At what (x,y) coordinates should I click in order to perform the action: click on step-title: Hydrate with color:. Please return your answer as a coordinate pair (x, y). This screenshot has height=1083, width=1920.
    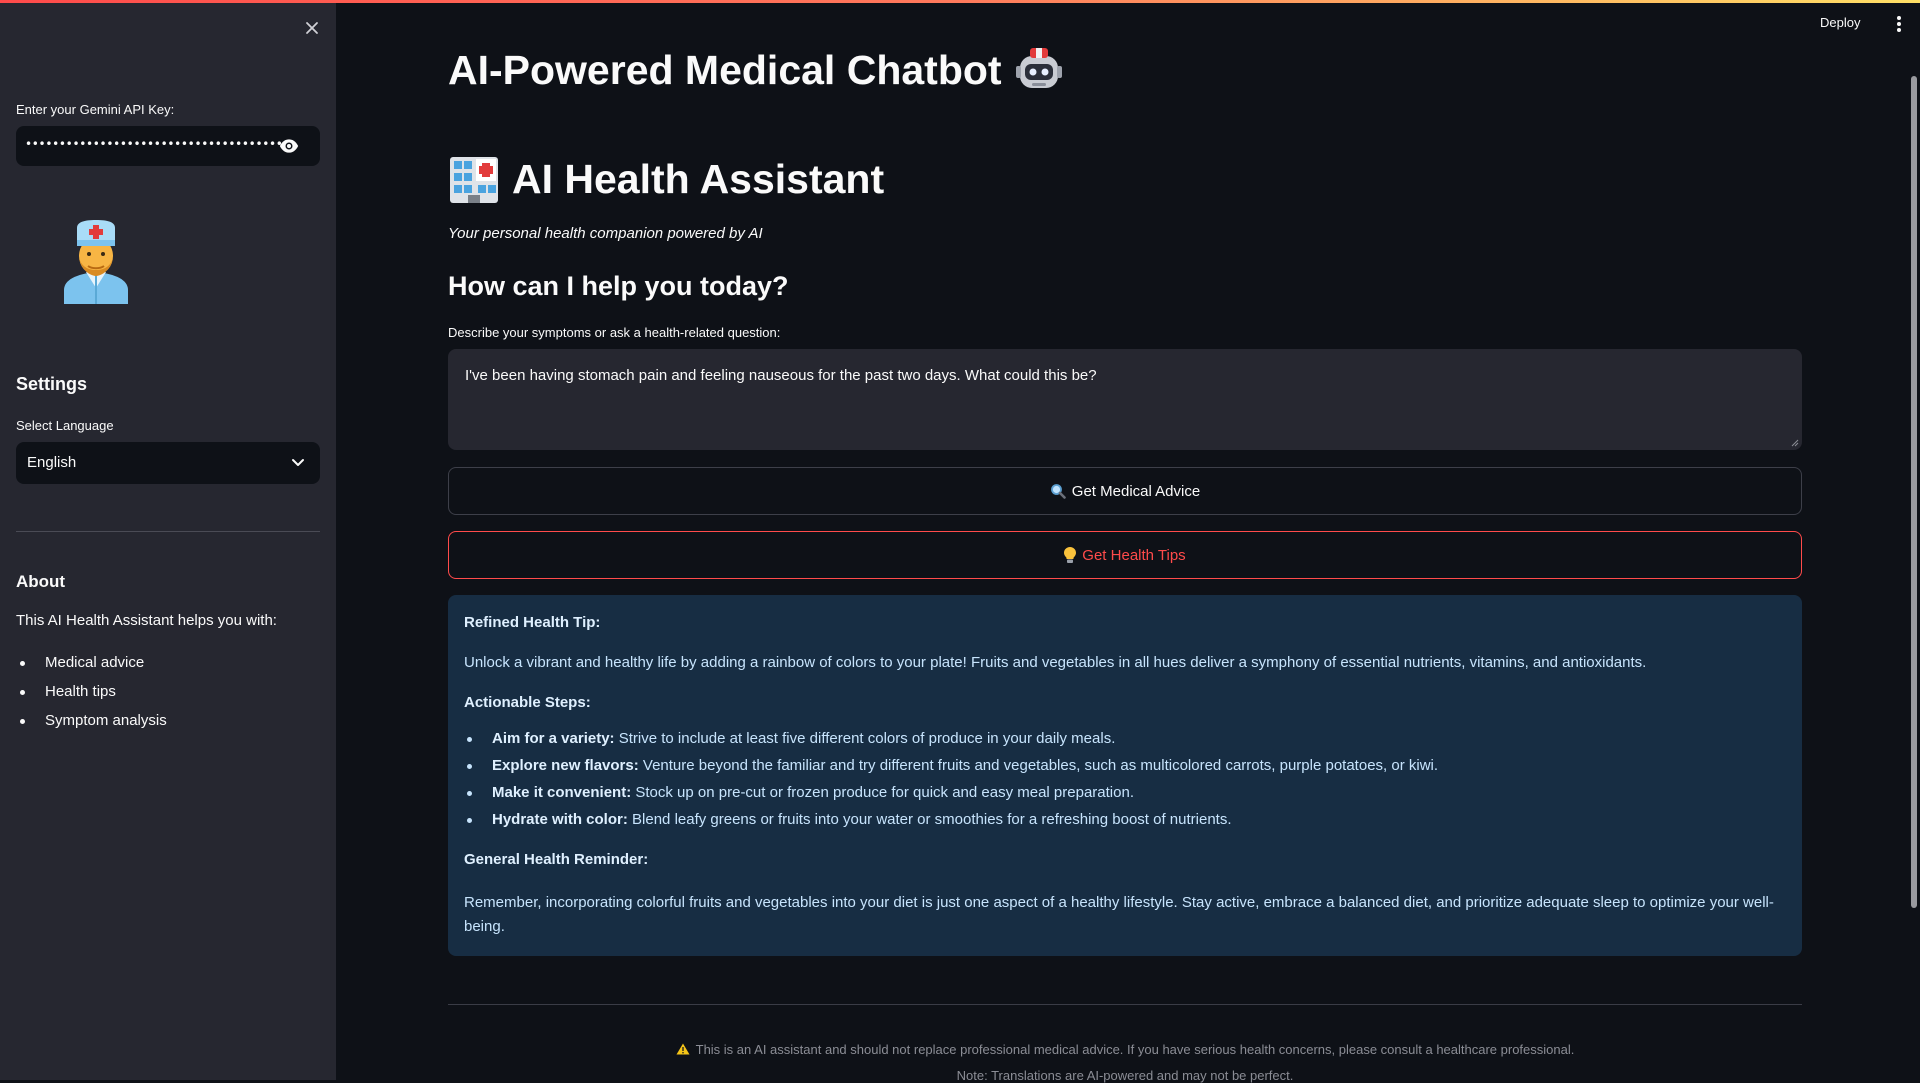
    Looking at the image, I should click on (560, 819).